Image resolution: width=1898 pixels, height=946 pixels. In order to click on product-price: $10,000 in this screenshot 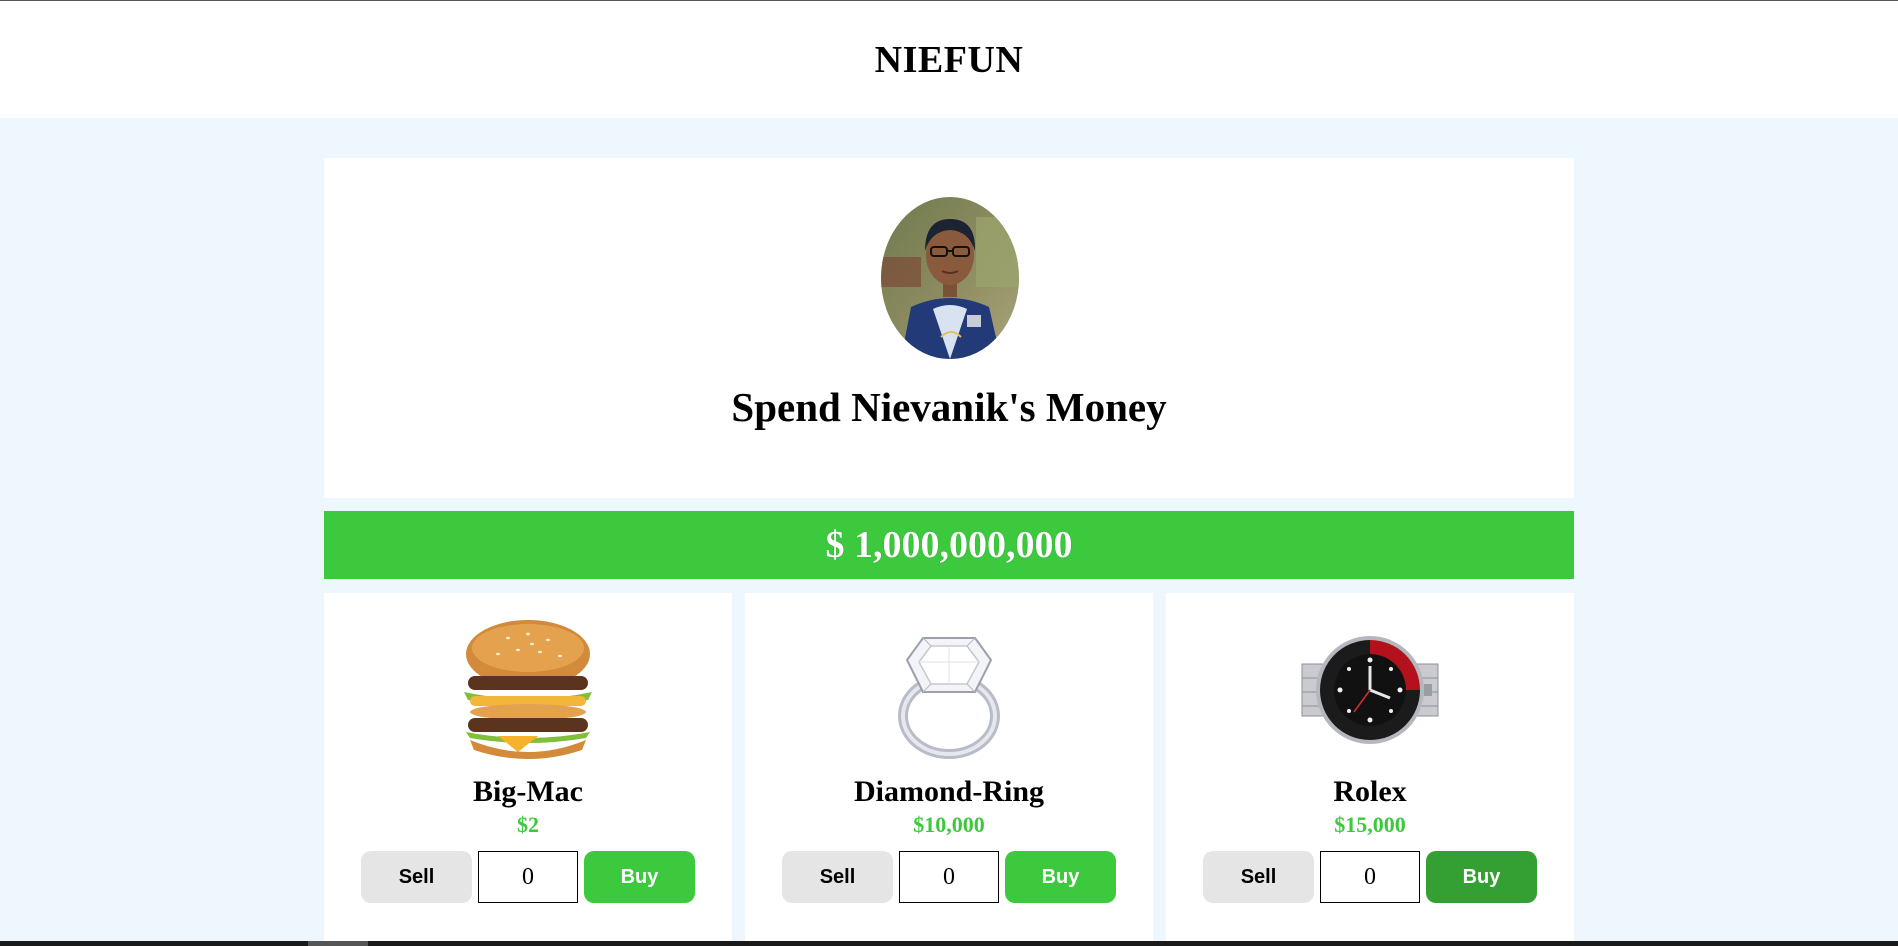, I will do `click(949, 824)`.